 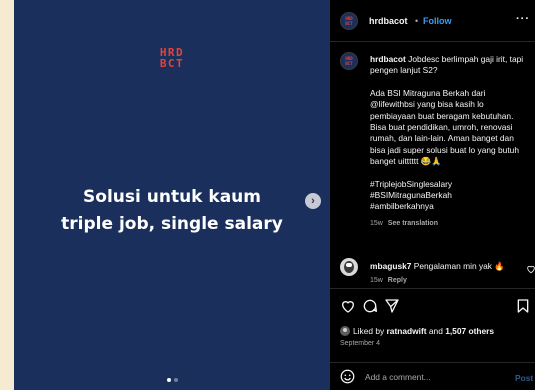 What do you see at coordinates (407, 331) in the screenshot?
I see `liked-user: ratnadwift` at bounding box center [407, 331].